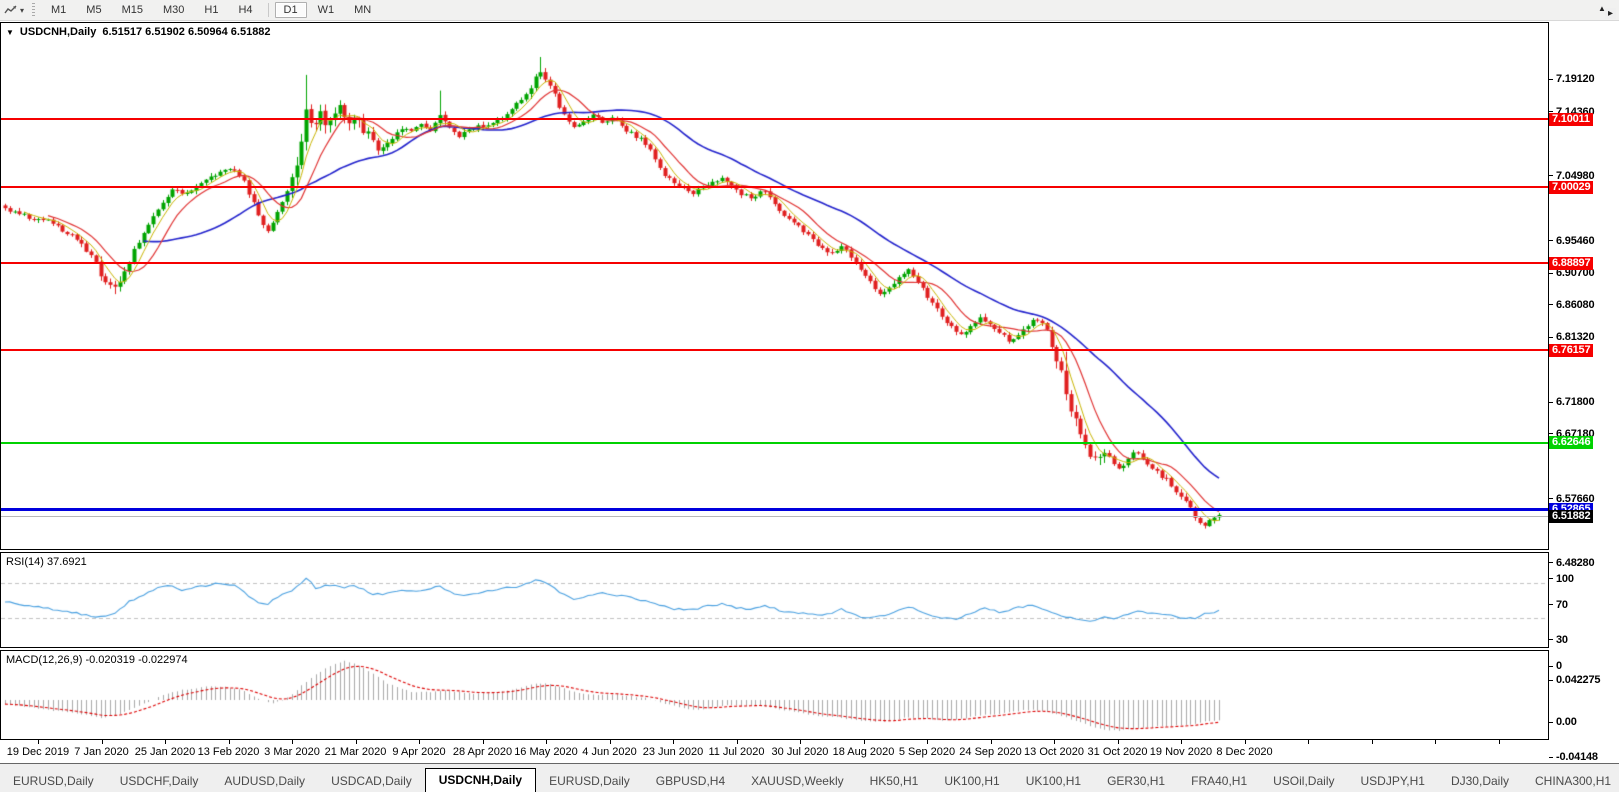 The width and height of the screenshot is (1619, 792). I want to click on chart-symbol-label: USDCNH,Daily, so click(58, 32).